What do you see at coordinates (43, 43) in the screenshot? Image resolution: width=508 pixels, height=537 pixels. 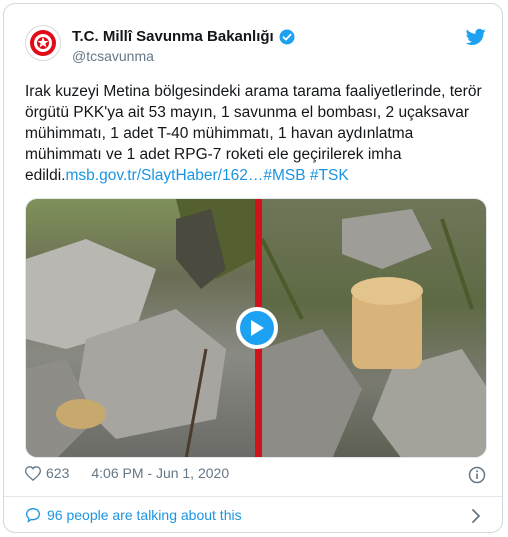 I see `msb-logo-icon` at bounding box center [43, 43].